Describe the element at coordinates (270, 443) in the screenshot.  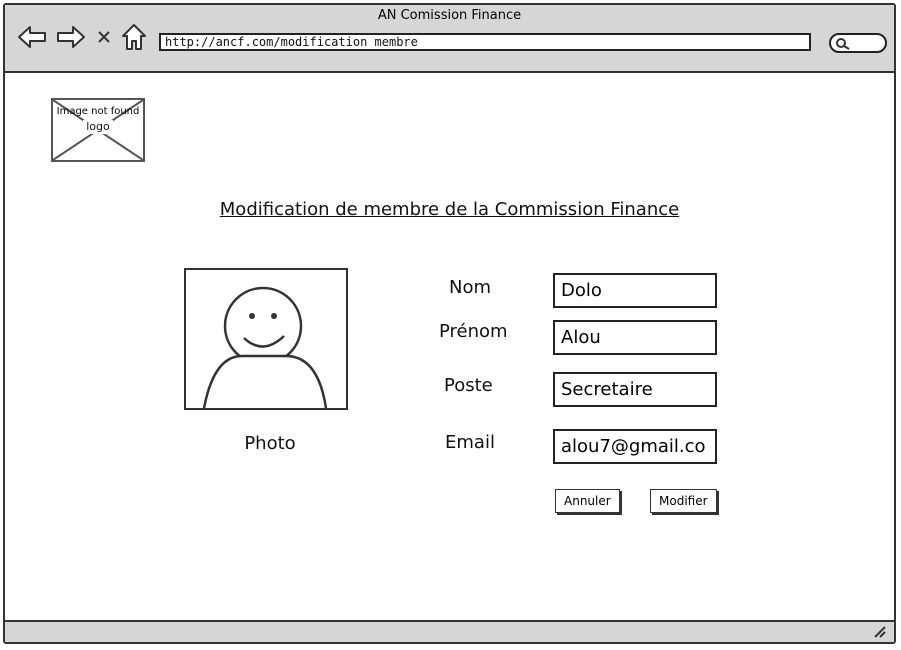
I see `photo-label: Photo` at that location.